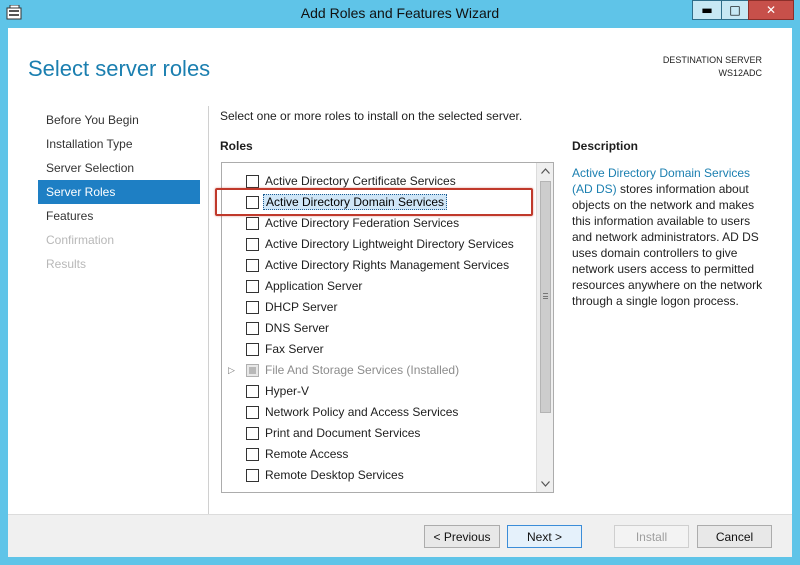 This screenshot has height=565, width=800. Describe the element at coordinates (236, 146) in the screenshot. I see `roles-heading: Roles` at that location.